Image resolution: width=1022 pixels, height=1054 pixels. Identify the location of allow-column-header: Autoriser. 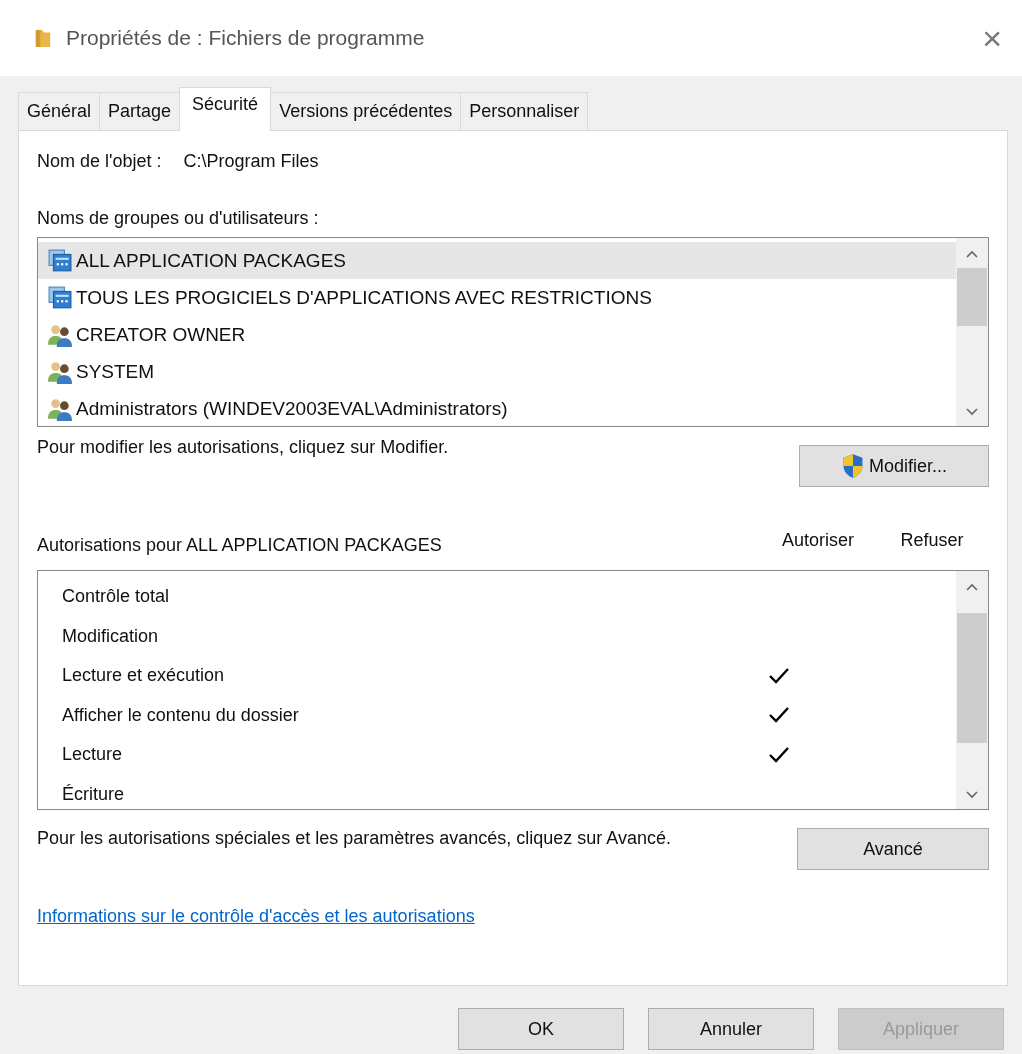
(818, 540).